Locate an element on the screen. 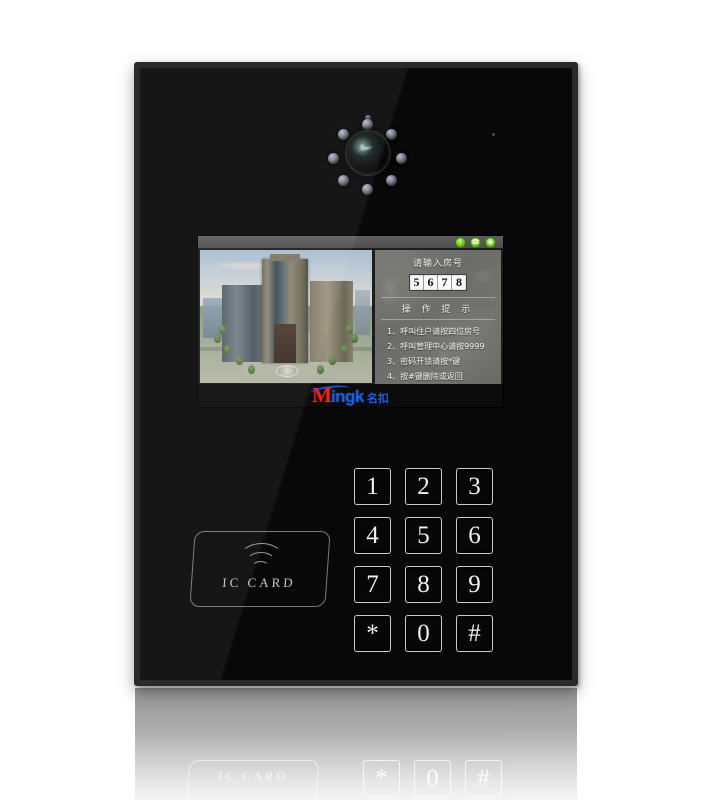 This screenshot has height=800, width=714. camera-lens-icon is located at coordinates (368, 153).